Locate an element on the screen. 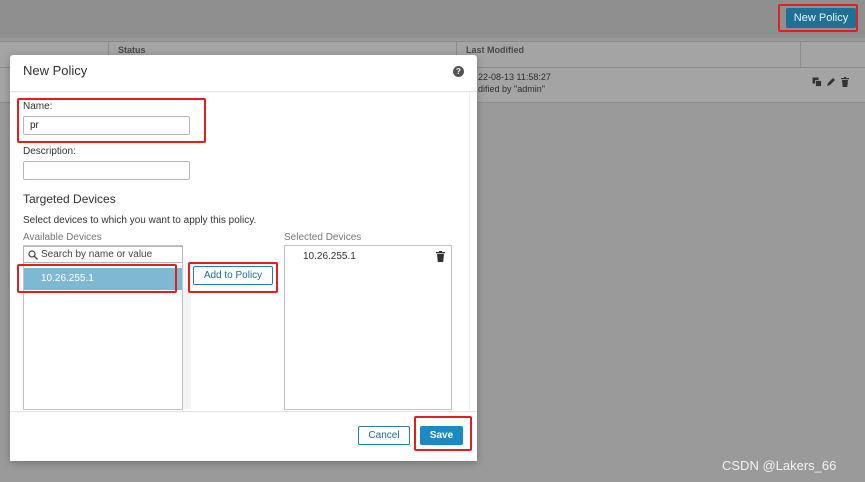 The image size is (865, 482). dialog-scrollbar is located at coordinates (473, 251).